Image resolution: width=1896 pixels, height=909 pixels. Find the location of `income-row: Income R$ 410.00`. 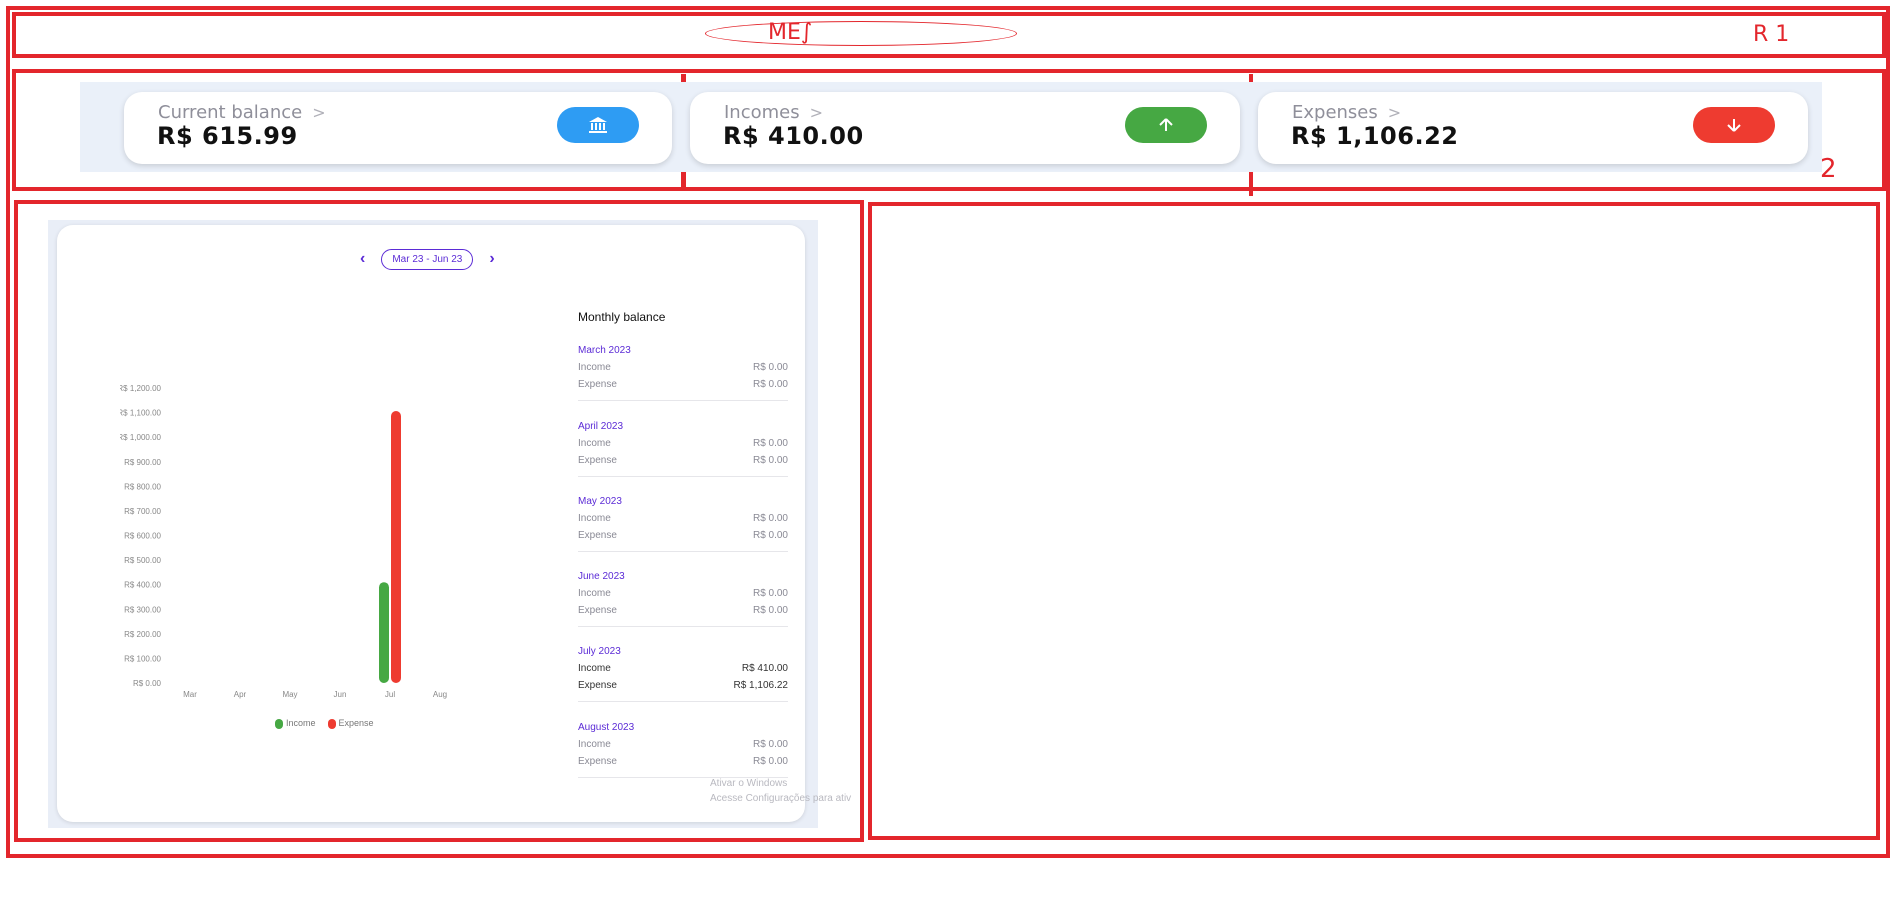

income-row: Income R$ 410.00 is located at coordinates (683, 668).